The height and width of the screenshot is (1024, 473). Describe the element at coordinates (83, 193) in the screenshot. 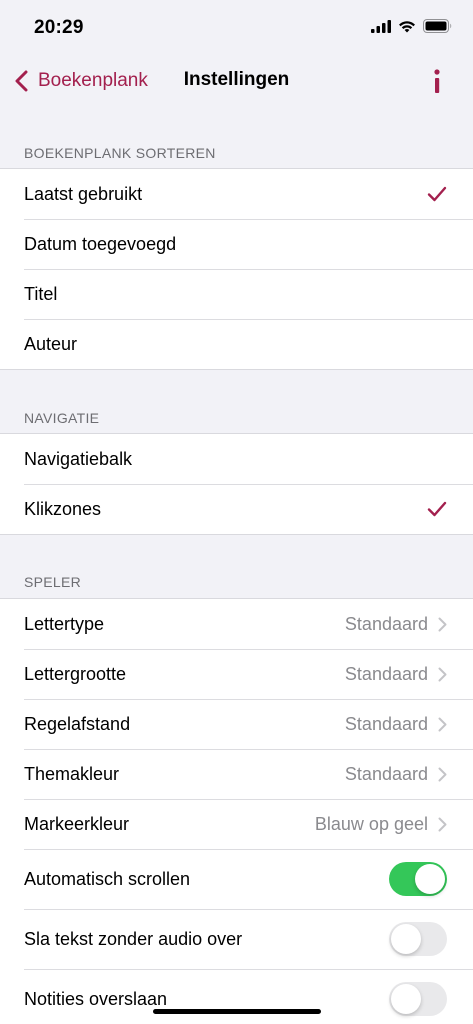

I see `row-label: Laatst gebruikt` at that location.